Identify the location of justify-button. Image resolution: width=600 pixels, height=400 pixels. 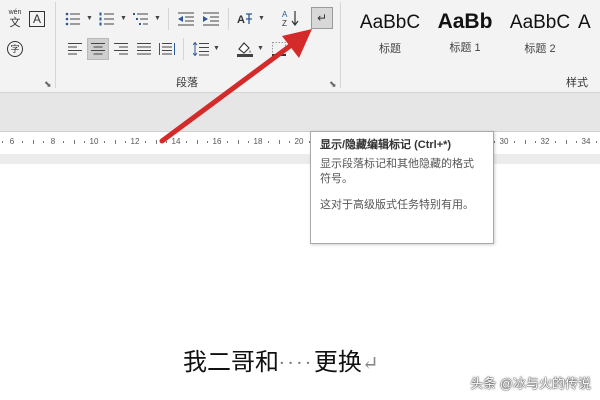
(144, 49).